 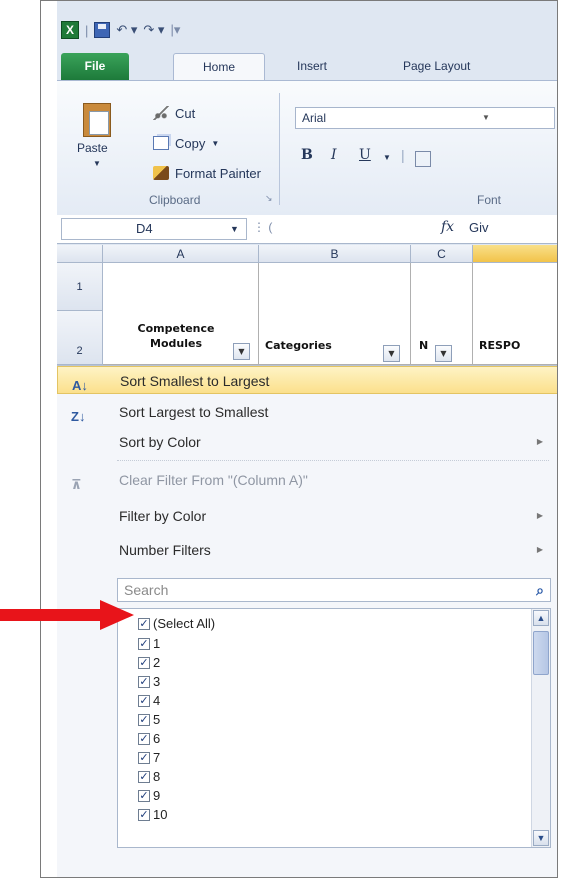 What do you see at coordinates (176, 623) in the screenshot?
I see `filter-item-select-all: ✓ (Select All)` at bounding box center [176, 623].